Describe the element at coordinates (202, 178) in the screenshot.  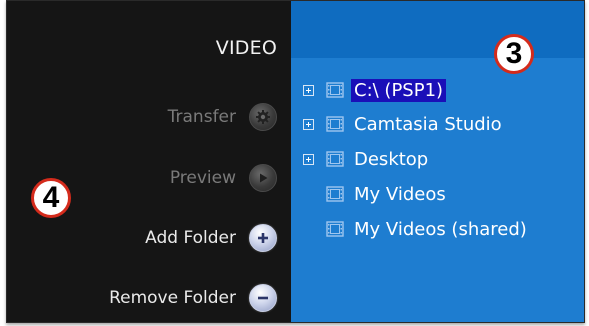
I see `preview-label: Preview` at that location.